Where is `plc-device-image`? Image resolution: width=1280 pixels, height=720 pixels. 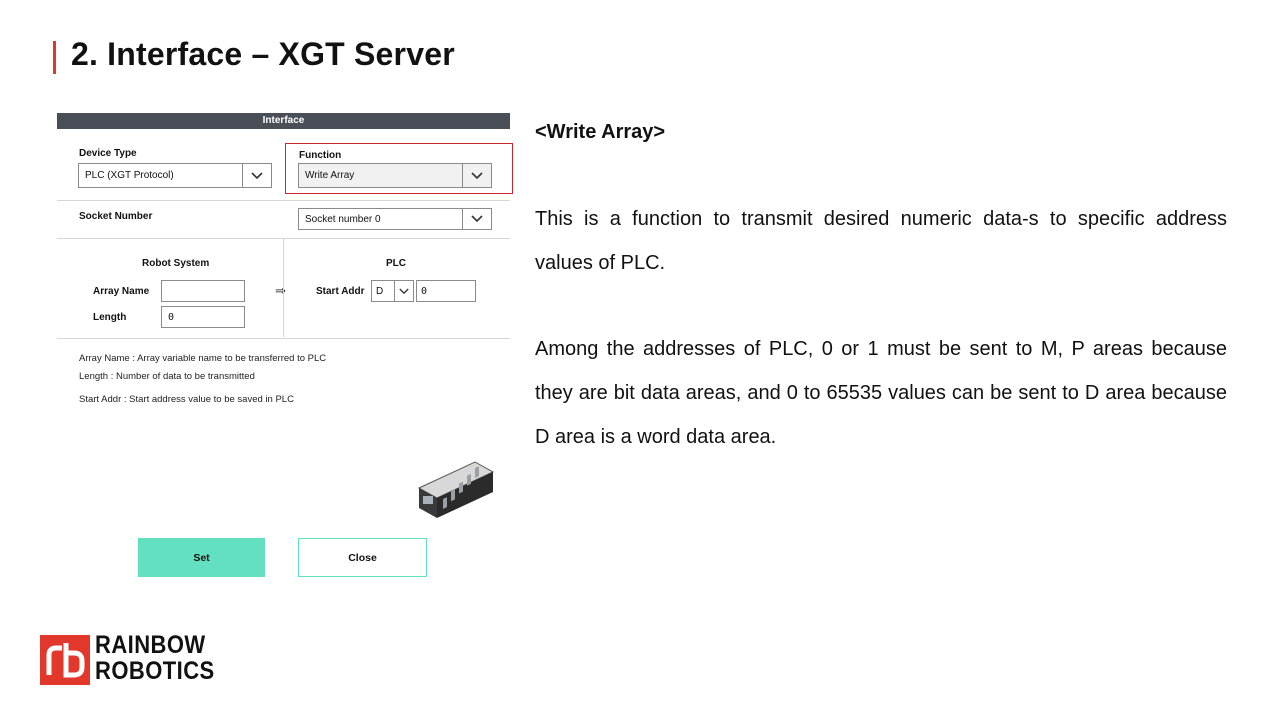 plc-device-image is located at coordinates (456, 489).